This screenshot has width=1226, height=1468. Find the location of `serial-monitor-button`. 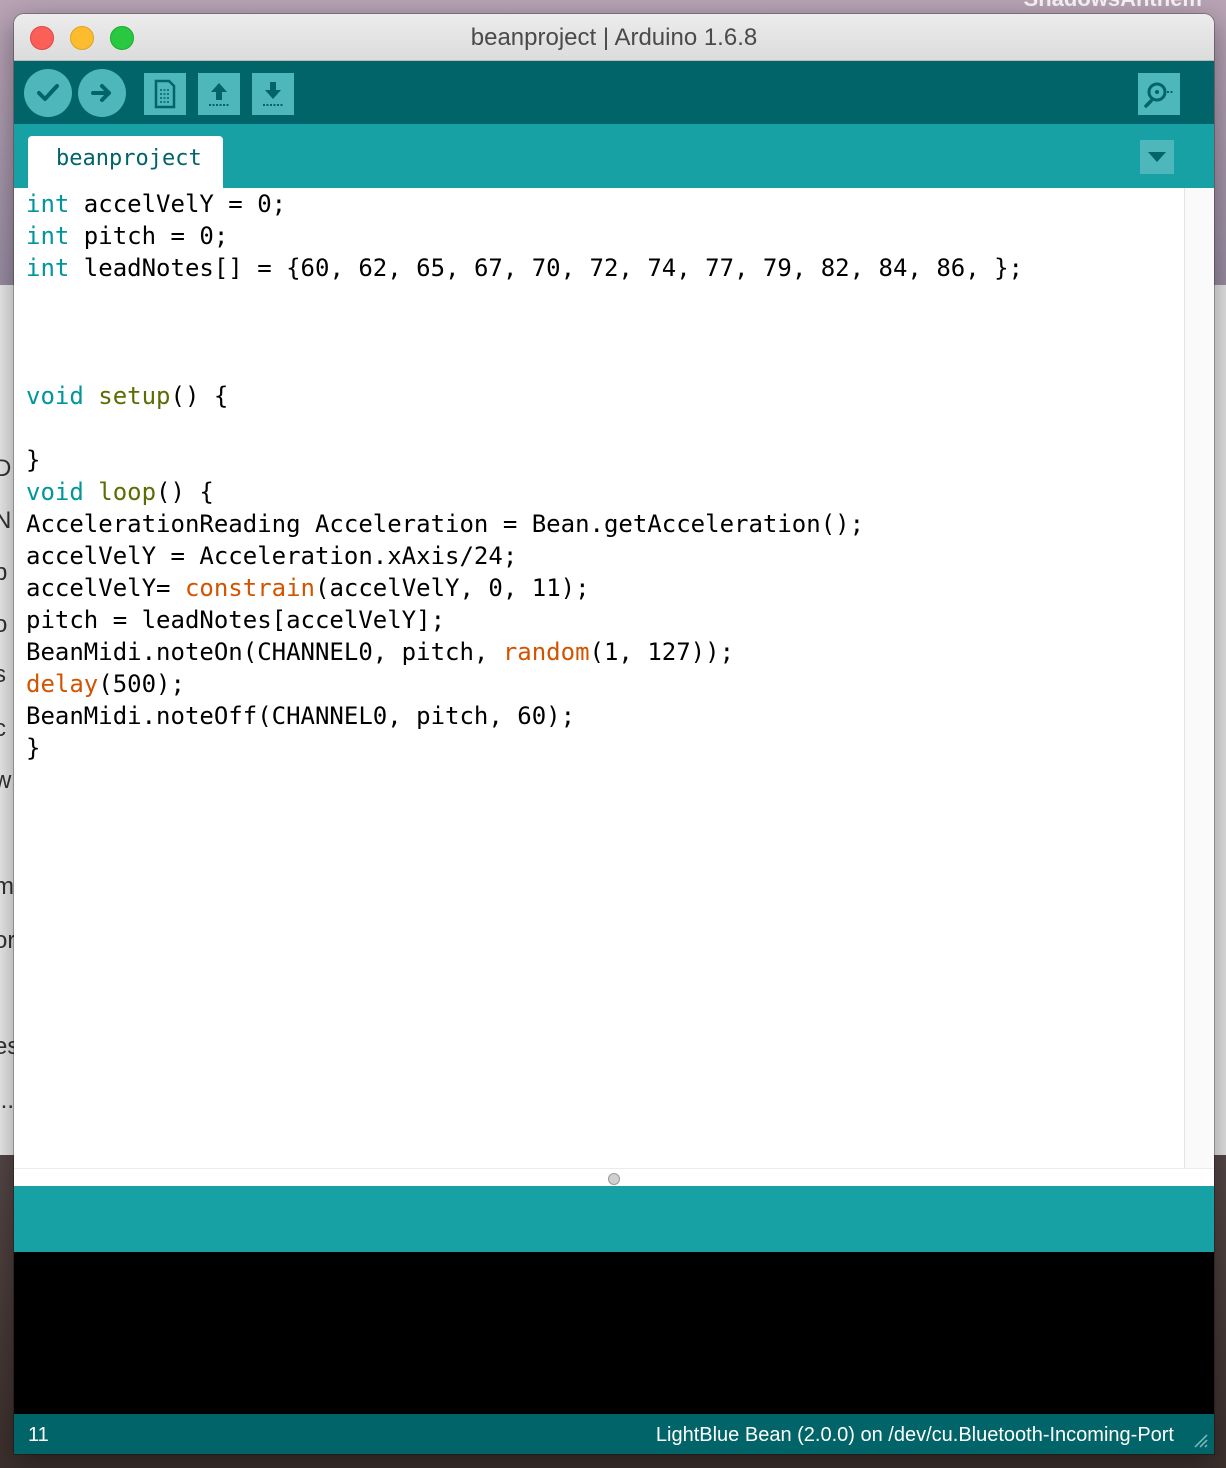

serial-monitor-button is located at coordinates (1159, 94).